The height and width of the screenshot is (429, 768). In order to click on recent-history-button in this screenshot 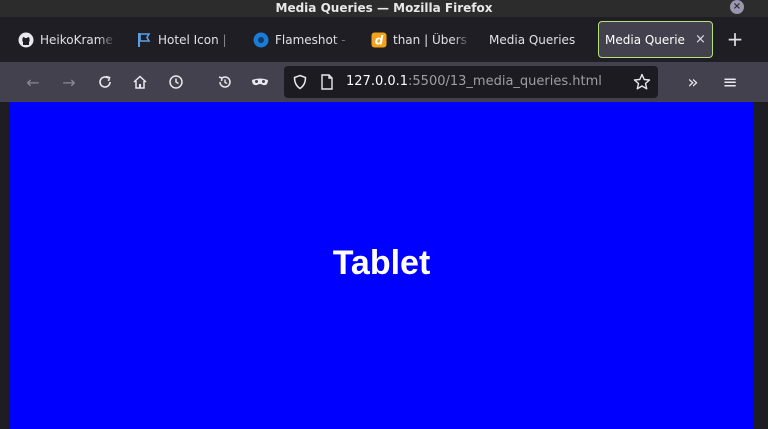, I will do `click(225, 82)`.